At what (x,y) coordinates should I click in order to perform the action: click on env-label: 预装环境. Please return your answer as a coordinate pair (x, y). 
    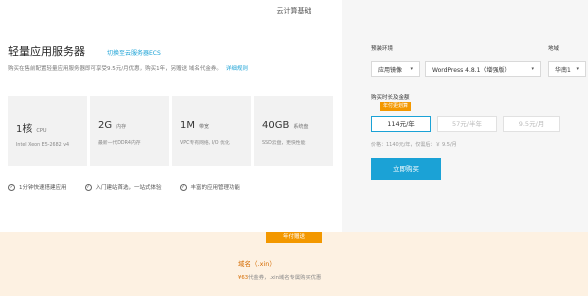
    Looking at the image, I should click on (382, 49).